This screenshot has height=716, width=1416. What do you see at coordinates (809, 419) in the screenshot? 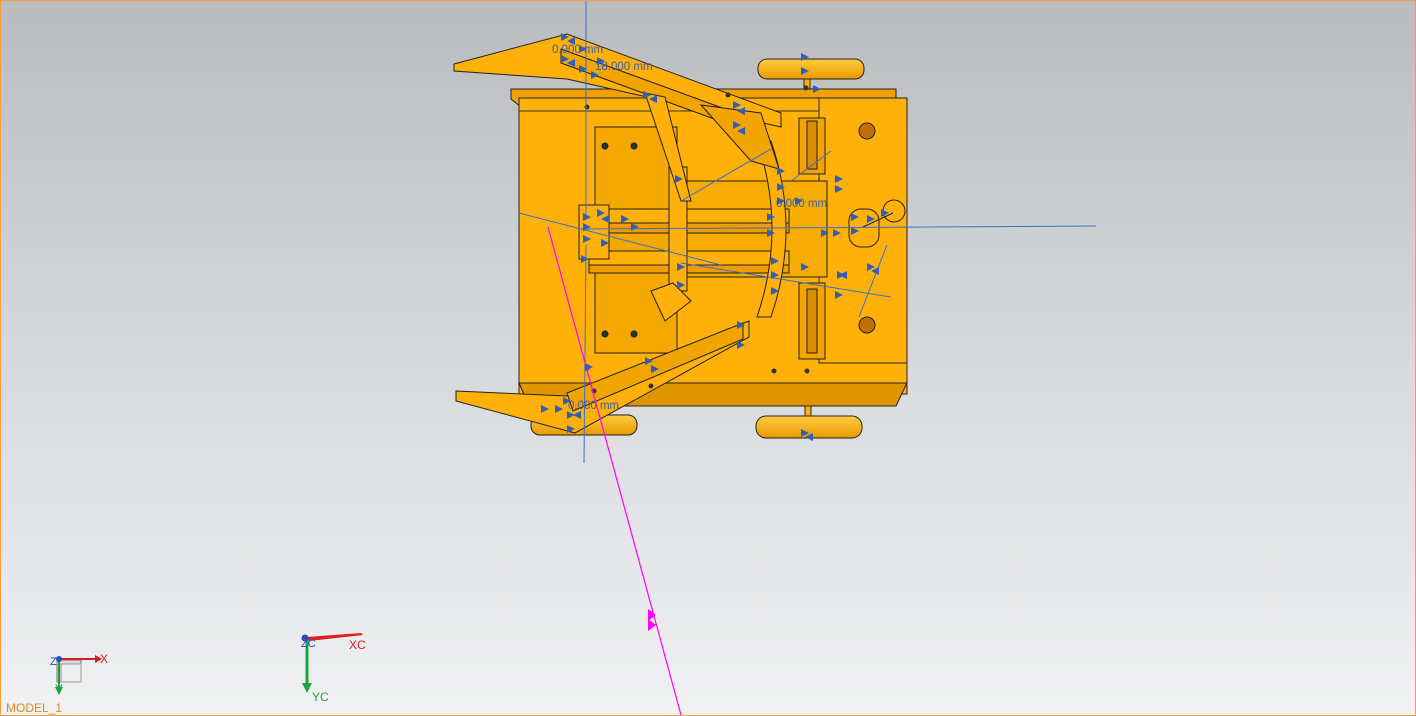
I see `wheel-bottom-right` at bounding box center [809, 419].